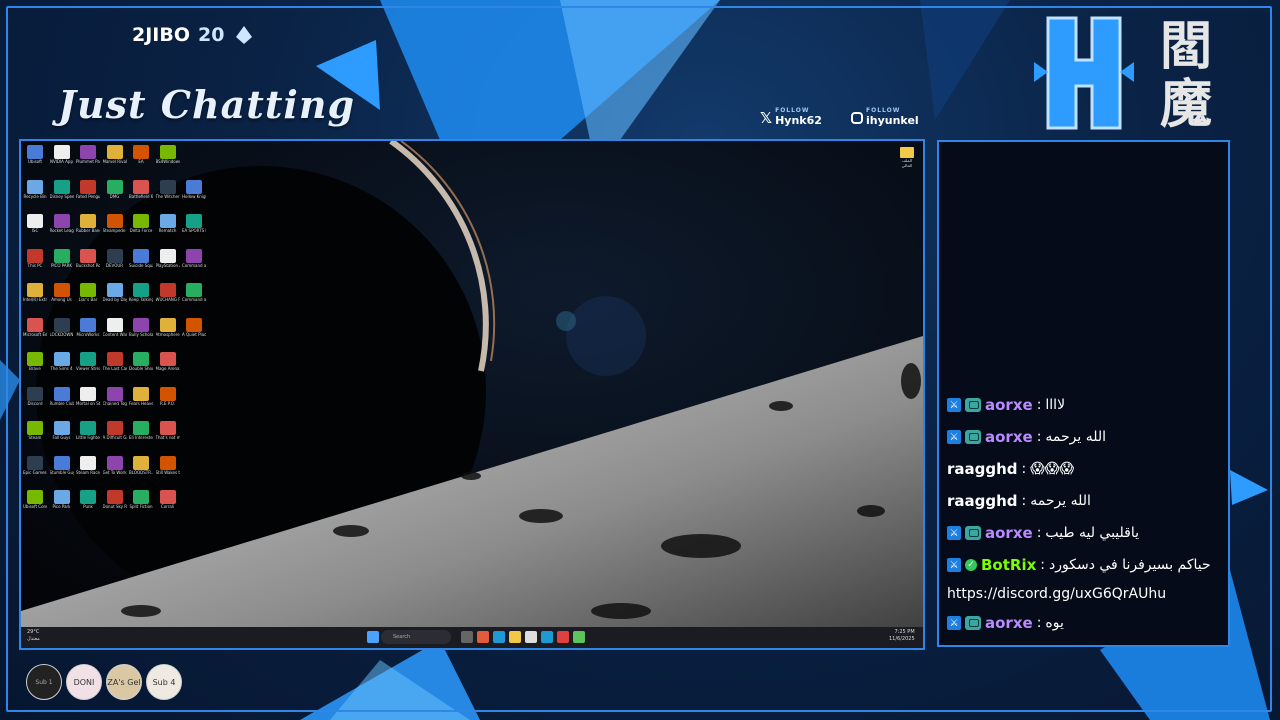 The image size is (1280, 720). What do you see at coordinates (168, 430) in the screenshot?
I see `desktop-shortcut: That's not my Neighbor` at bounding box center [168, 430].